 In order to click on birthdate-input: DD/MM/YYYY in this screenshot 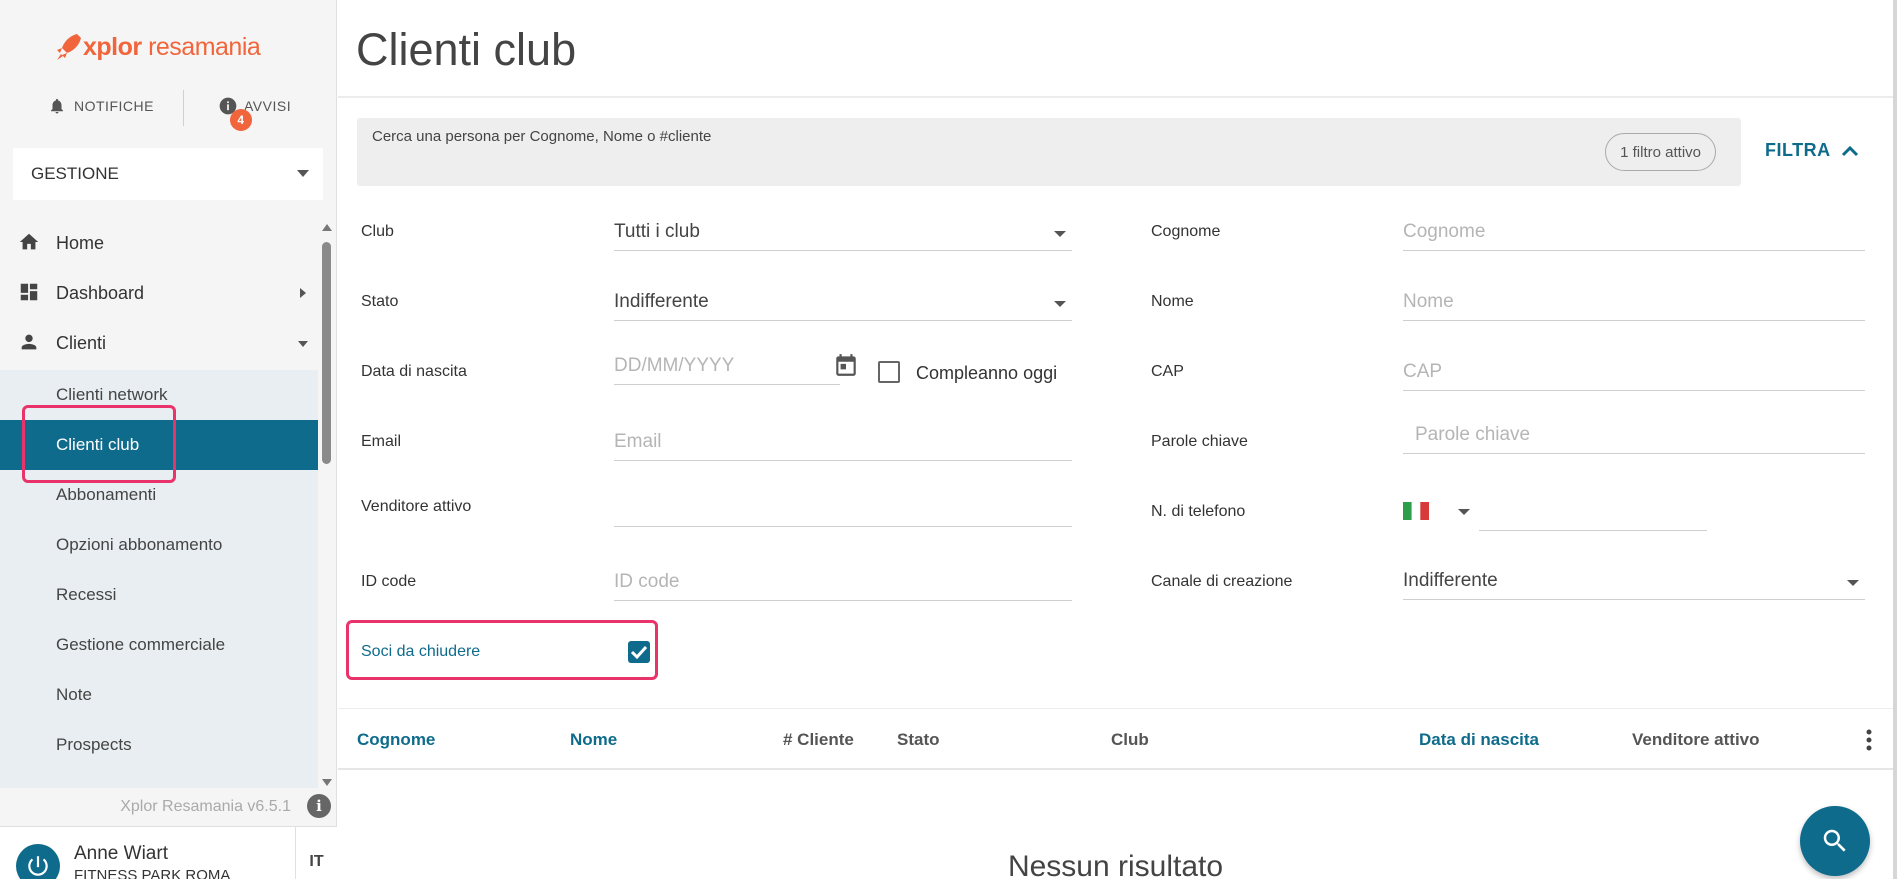, I will do `click(727, 368)`.